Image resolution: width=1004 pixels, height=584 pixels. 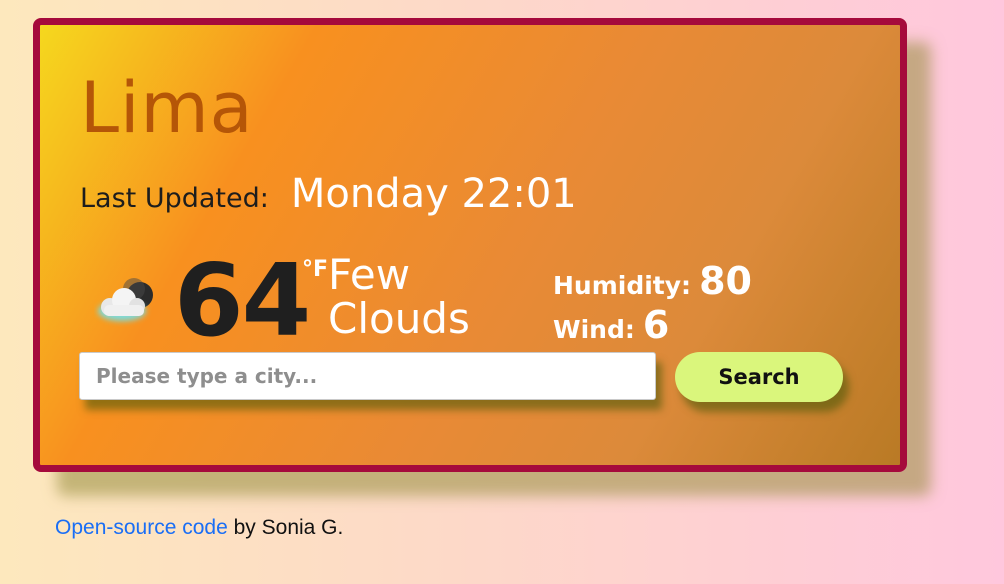 What do you see at coordinates (315, 269) in the screenshot?
I see `temperature-unit: °F` at bounding box center [315, 269].